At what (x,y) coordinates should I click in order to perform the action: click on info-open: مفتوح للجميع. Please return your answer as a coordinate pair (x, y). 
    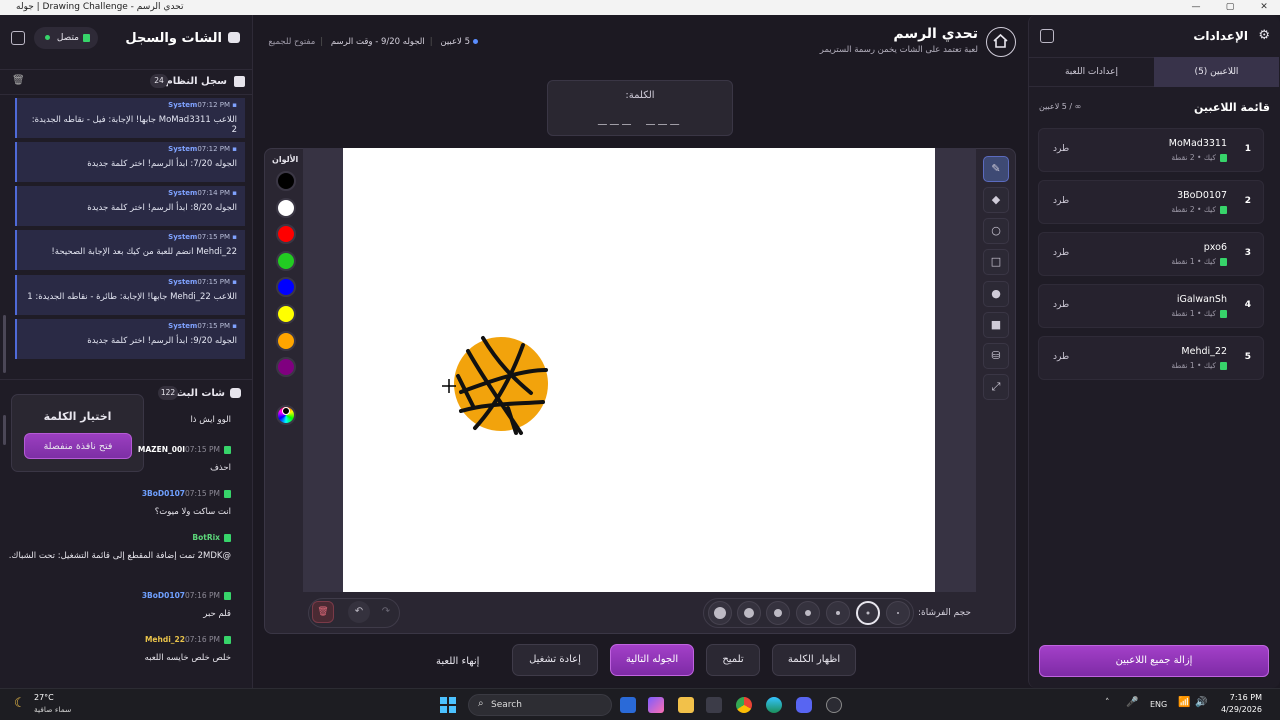
    Looking at the image, I should click on (292, 42).